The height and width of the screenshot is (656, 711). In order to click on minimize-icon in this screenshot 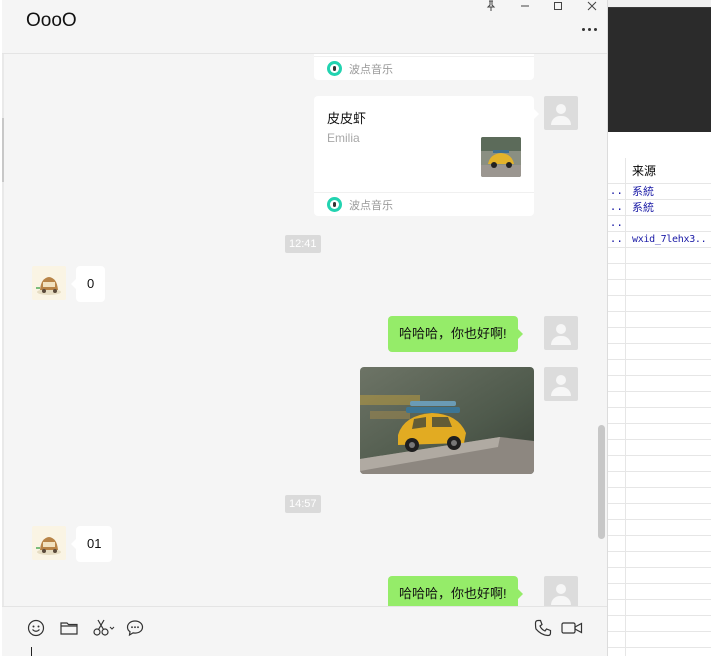, I will do `click(525, 6)`.